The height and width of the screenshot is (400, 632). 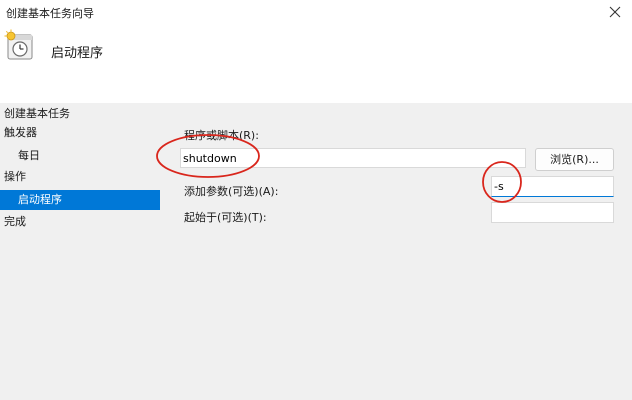 What do you see at coordinates (80, 222) in the screenshot?
I see `nav-item-finish: 完成` at bounding box center [80, 222].